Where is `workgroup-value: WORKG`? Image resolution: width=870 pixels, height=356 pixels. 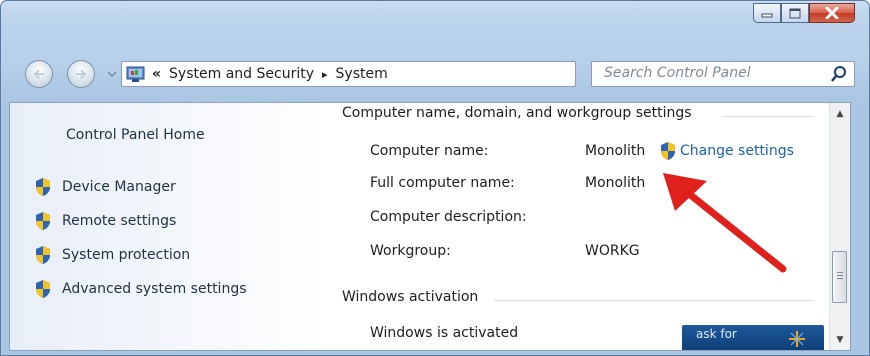 workgroup-value: WORKG is located at coordinates (612, 251).